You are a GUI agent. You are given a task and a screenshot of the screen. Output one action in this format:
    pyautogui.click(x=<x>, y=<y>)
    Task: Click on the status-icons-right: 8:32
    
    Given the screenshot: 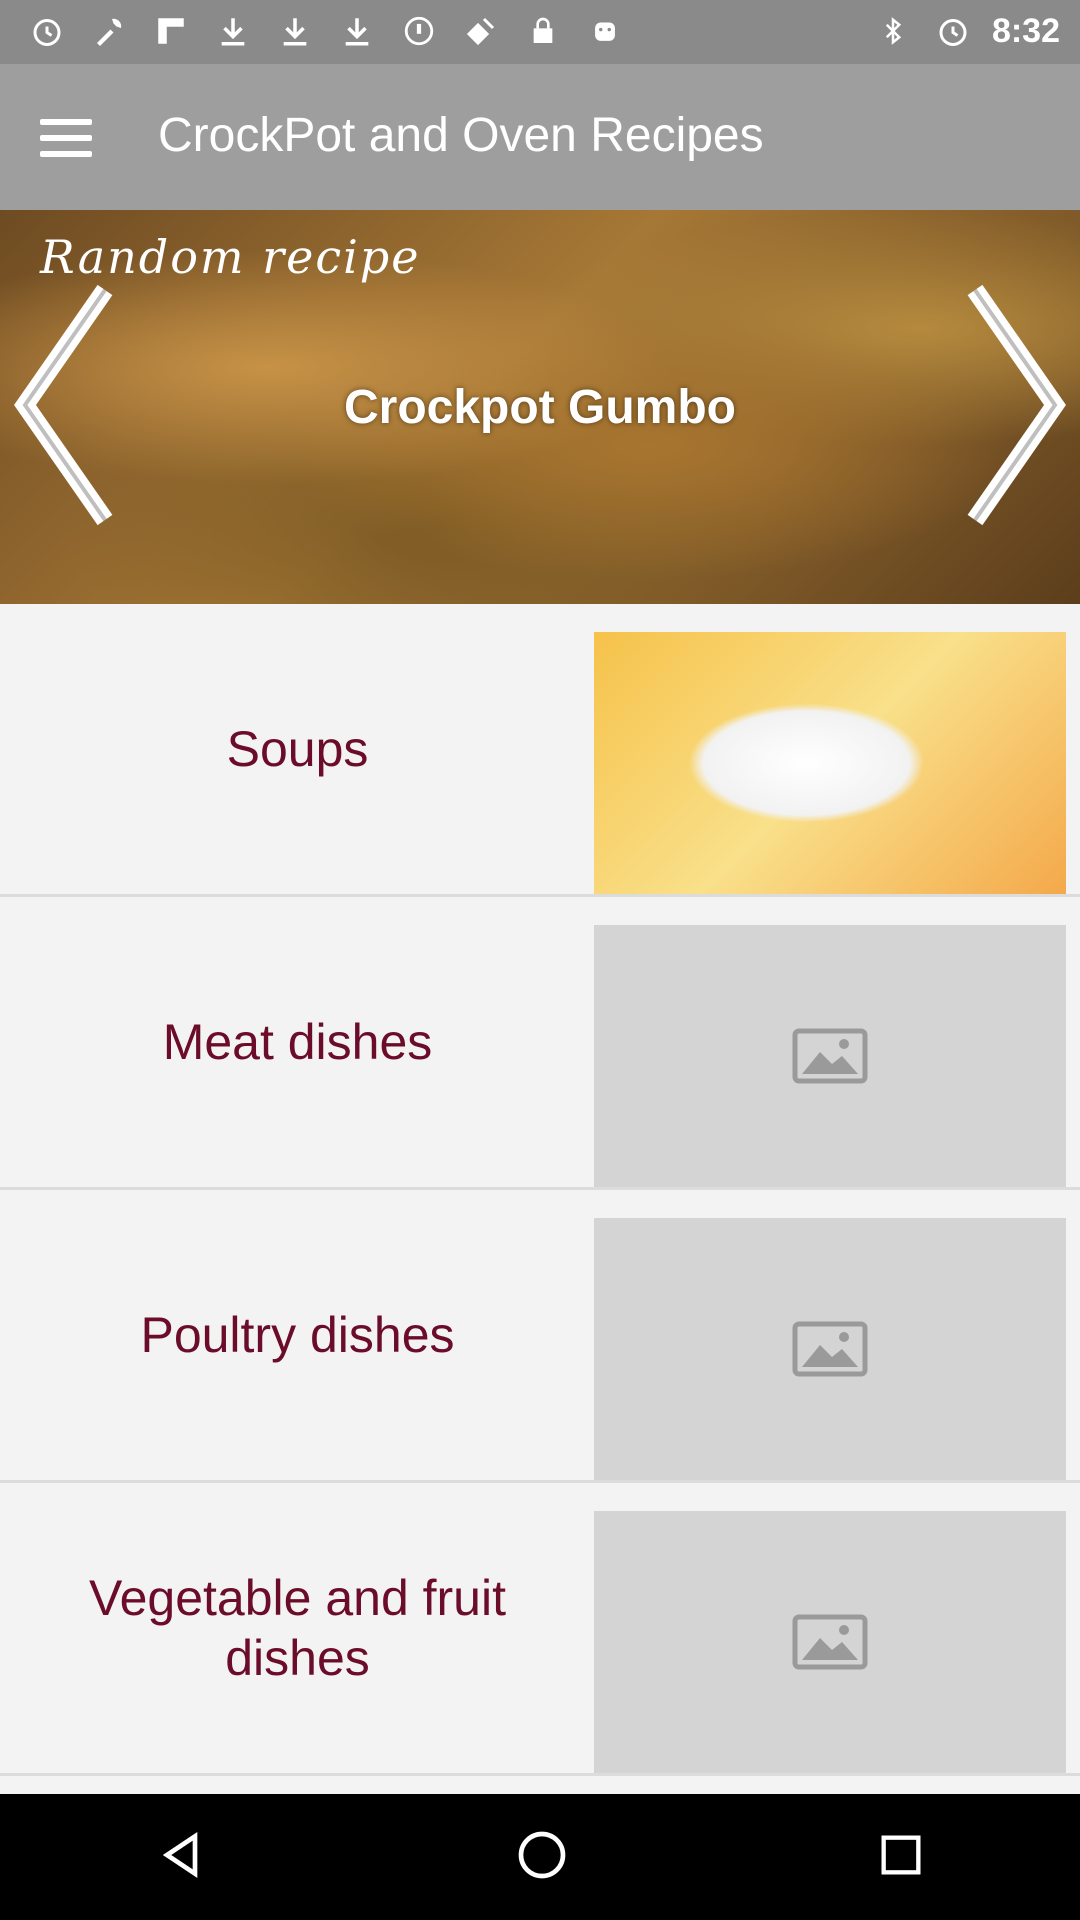 What is the action you would take?
    pyautogui.click(x=966, y=31)
    